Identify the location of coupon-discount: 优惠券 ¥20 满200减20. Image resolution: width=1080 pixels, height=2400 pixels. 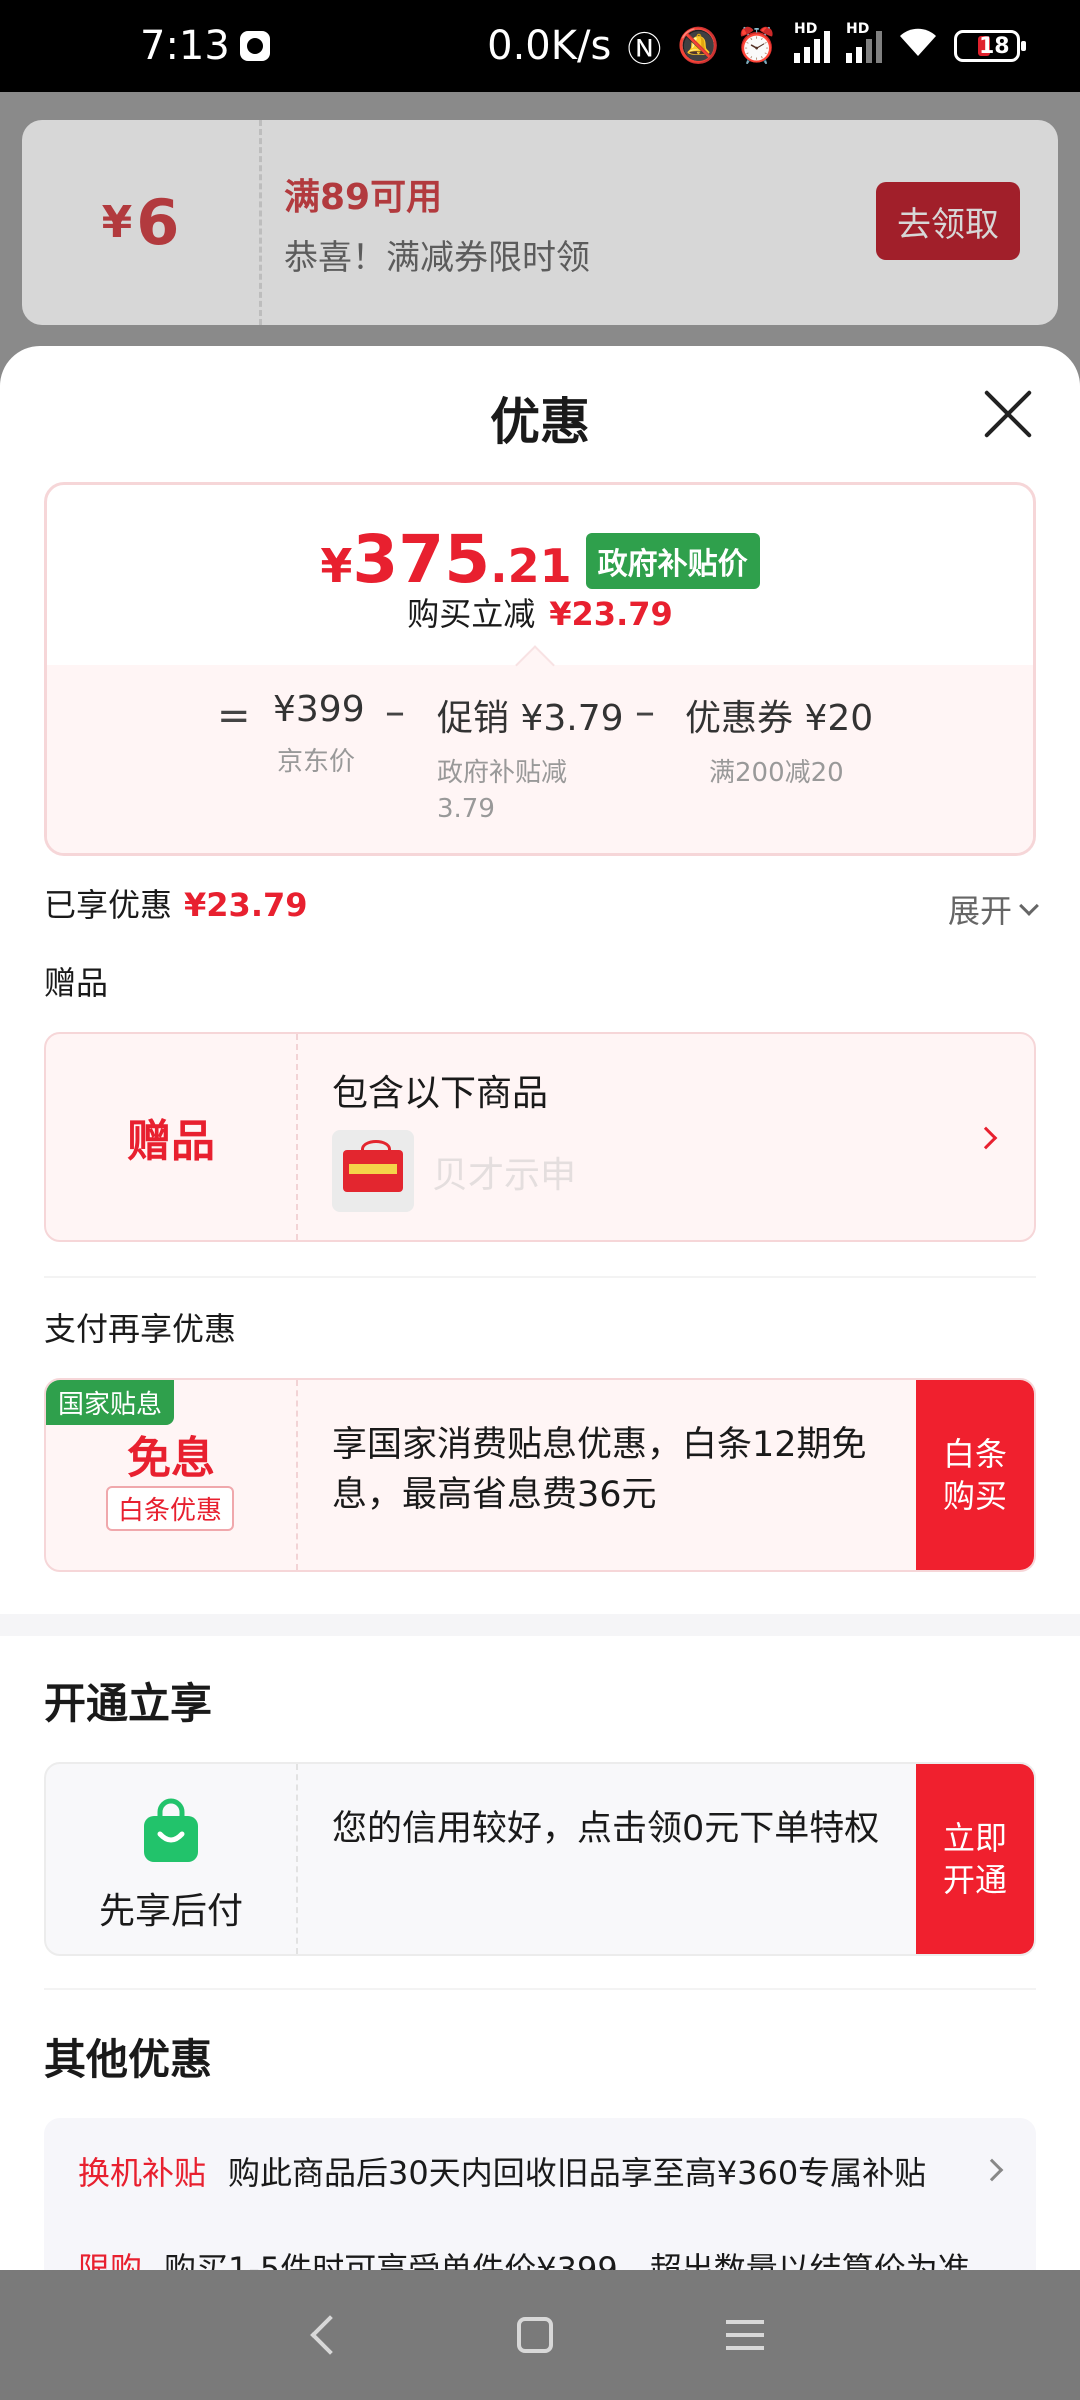
(779, 743).